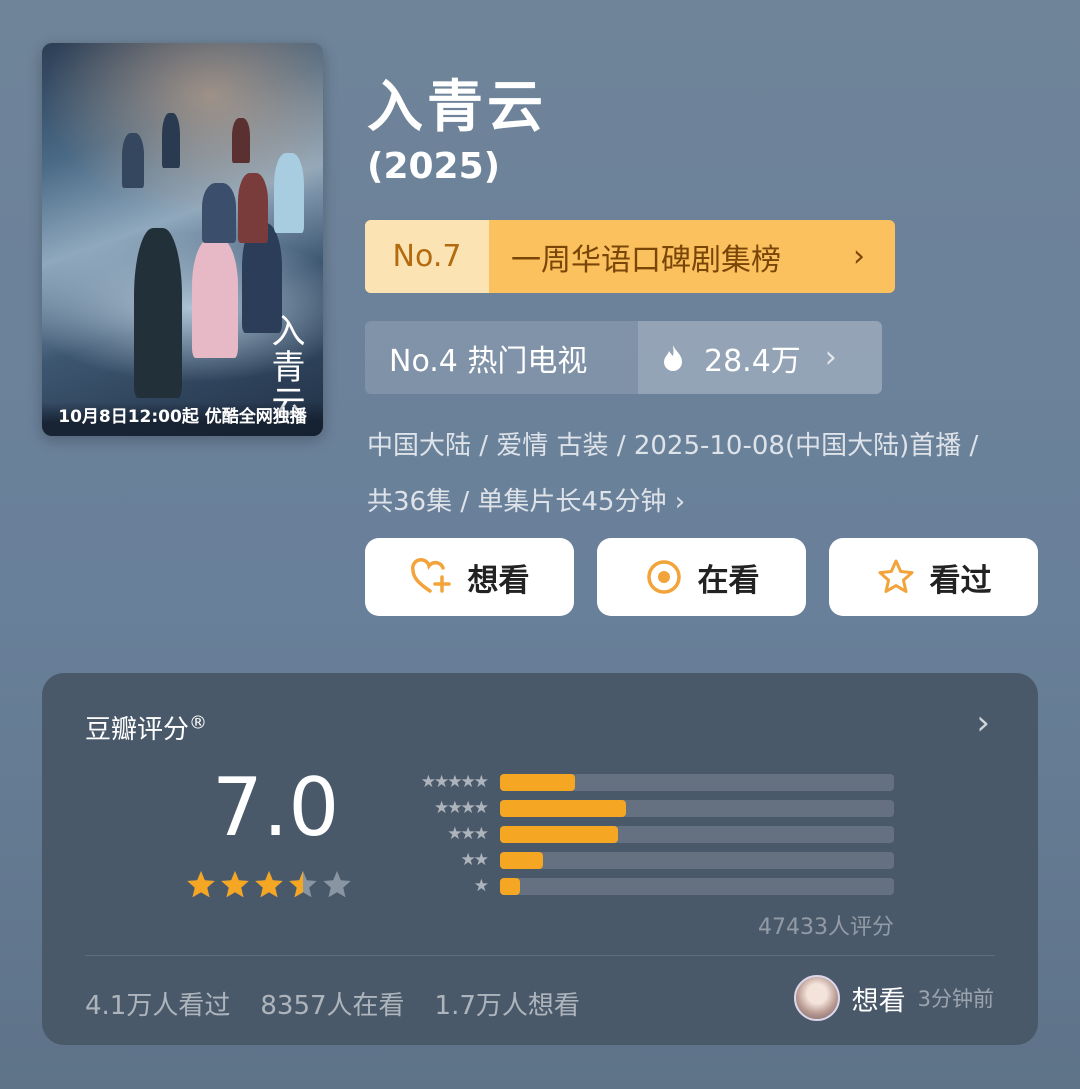 The image size is (1080, 1089). What do you see at coordinates (158, 1006) in the screenshot?
I see `watched-count: 4.1万人看过` at bounding box center [158, 1006].